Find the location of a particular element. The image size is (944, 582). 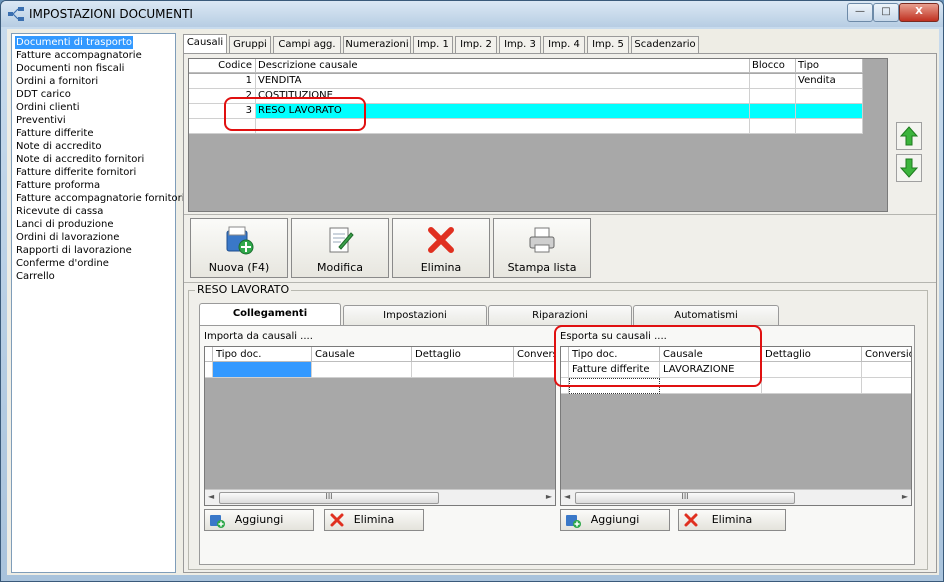

sidebar-item: Conferme d'ordine is located at coordinates (62, 263).